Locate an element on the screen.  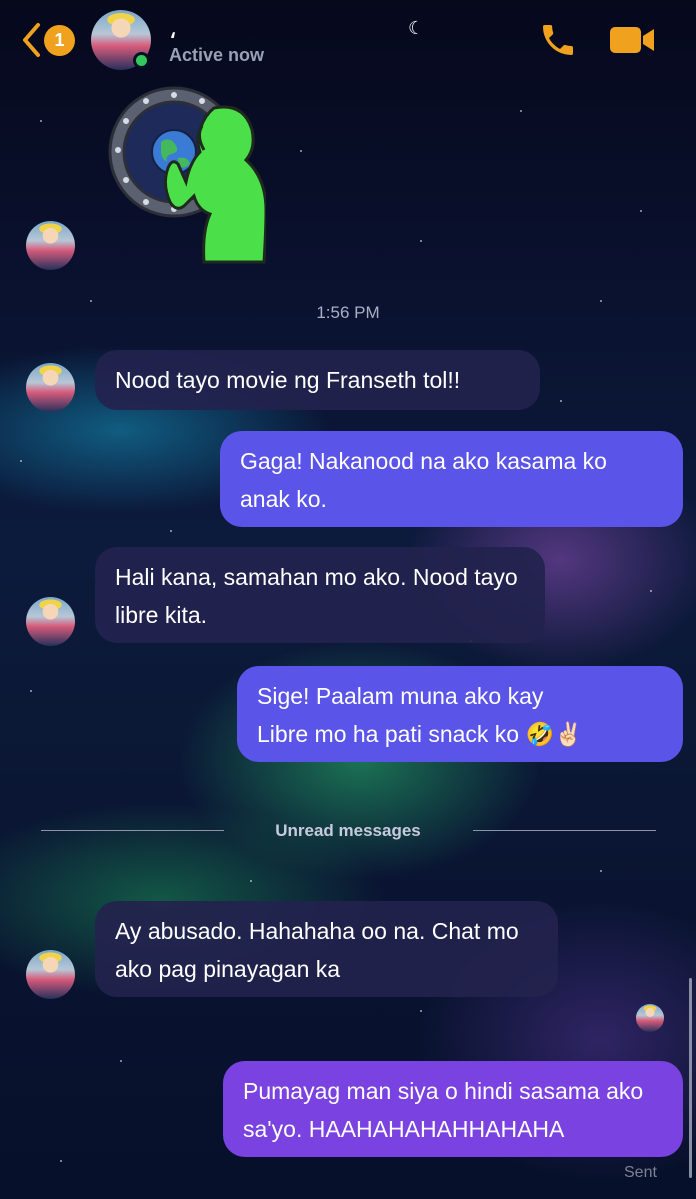
moon-glyph: ☾ is located at coordinates (416, 28).